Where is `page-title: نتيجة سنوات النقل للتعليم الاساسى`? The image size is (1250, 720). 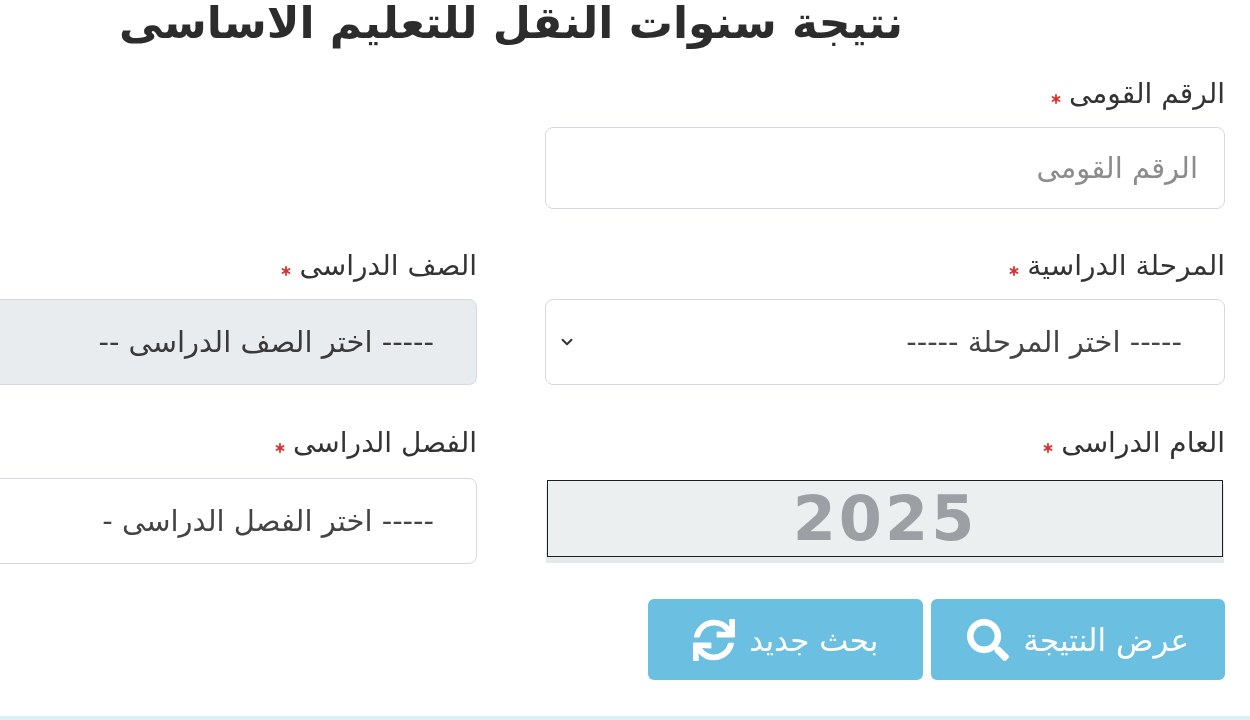 page-title: نتيجة سنوات النقل للتعليم الاساسى is located at coordinates (511, 25).